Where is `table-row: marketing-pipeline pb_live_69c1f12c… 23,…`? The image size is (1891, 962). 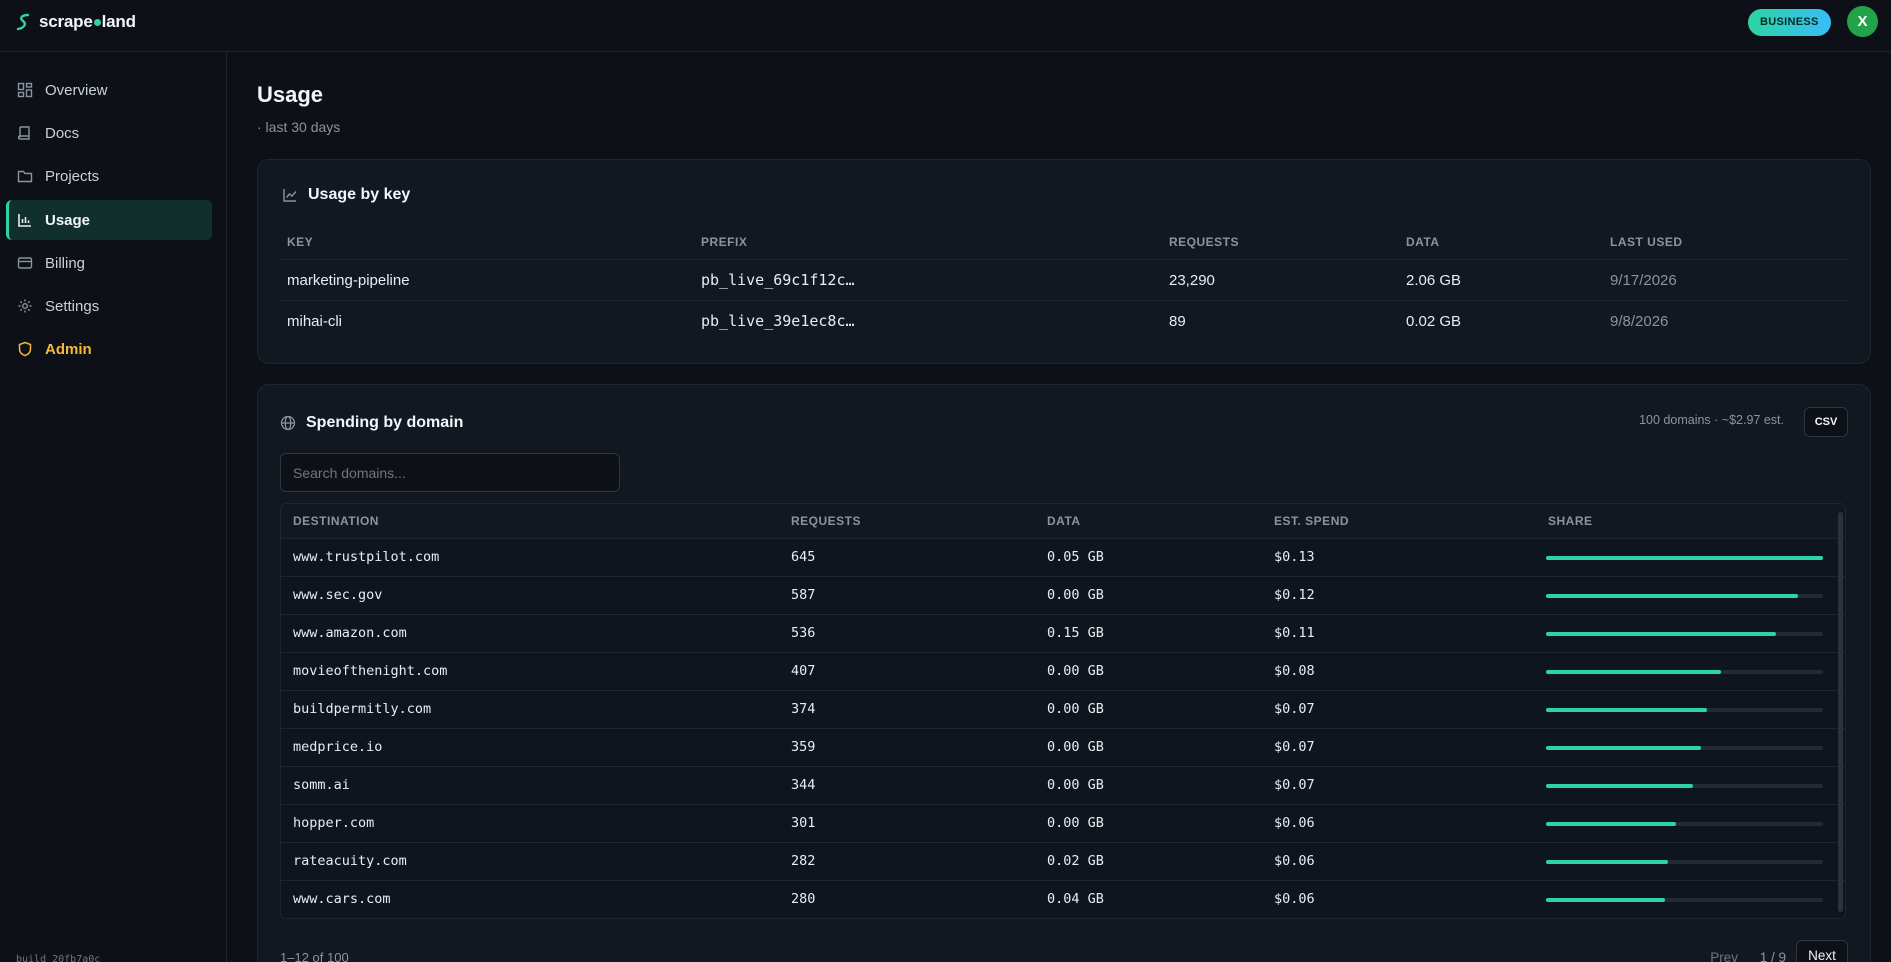 table-row: marketing-pipeline pb_live_69c1f12c… 23,… is located at coordinates (1064, 280).